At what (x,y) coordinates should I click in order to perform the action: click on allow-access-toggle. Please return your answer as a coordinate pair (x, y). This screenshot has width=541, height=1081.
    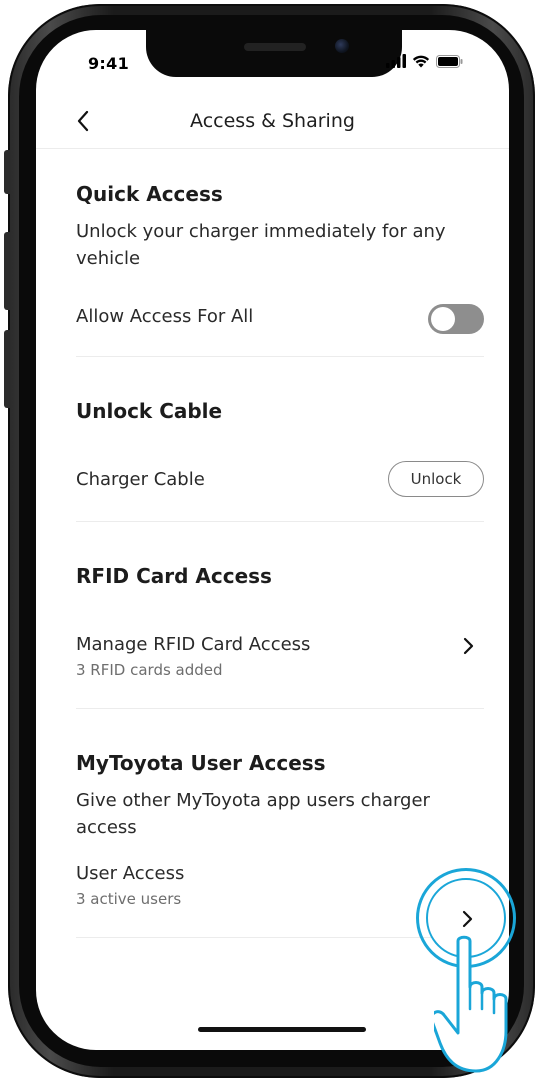
    Looking at the image, I should click on (456, 319).